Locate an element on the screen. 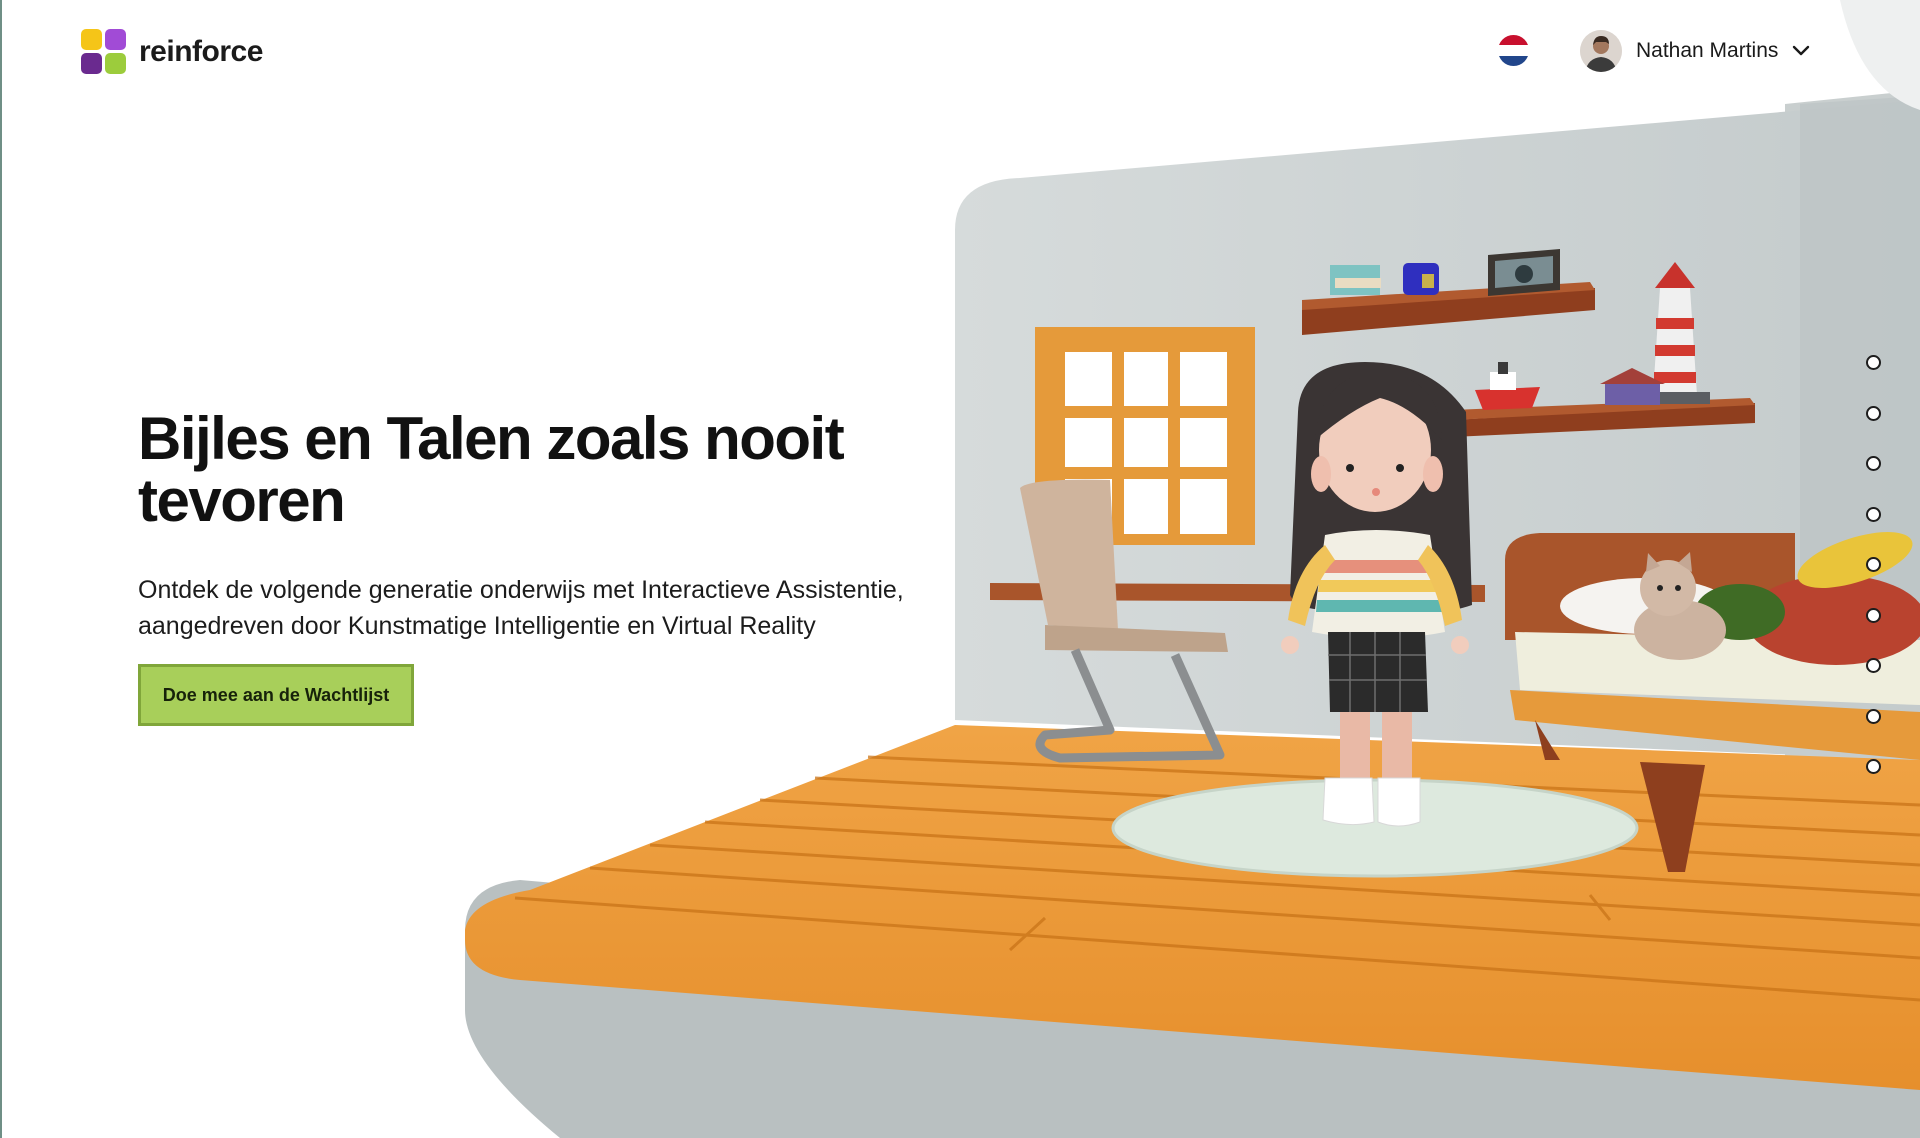  chevron-down-icon is located at coordinates (1801, 51).